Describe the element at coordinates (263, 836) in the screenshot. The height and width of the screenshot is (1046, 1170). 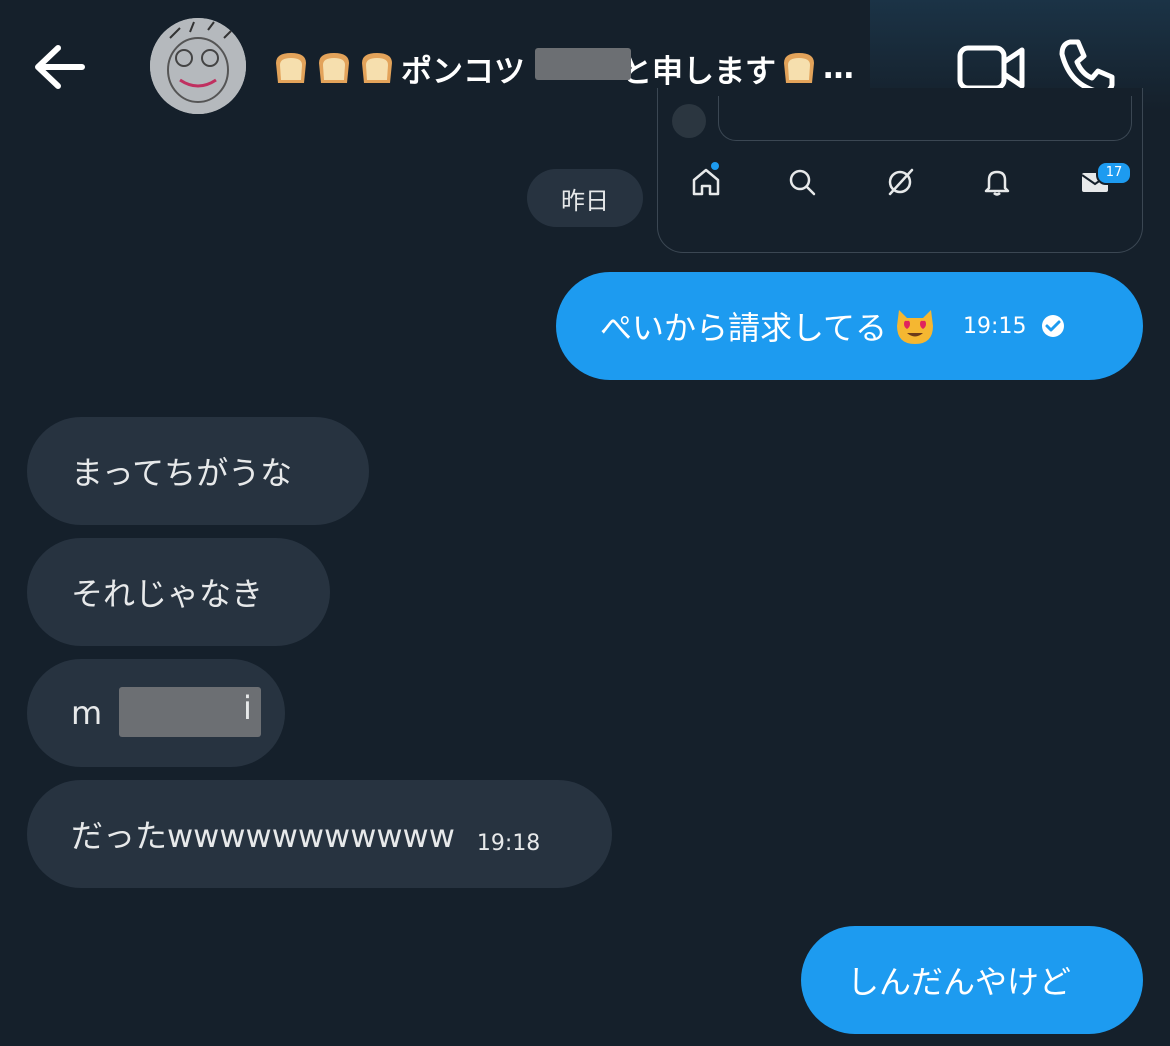
I see `message-text: だったwwwwwwwwwww` at that location.